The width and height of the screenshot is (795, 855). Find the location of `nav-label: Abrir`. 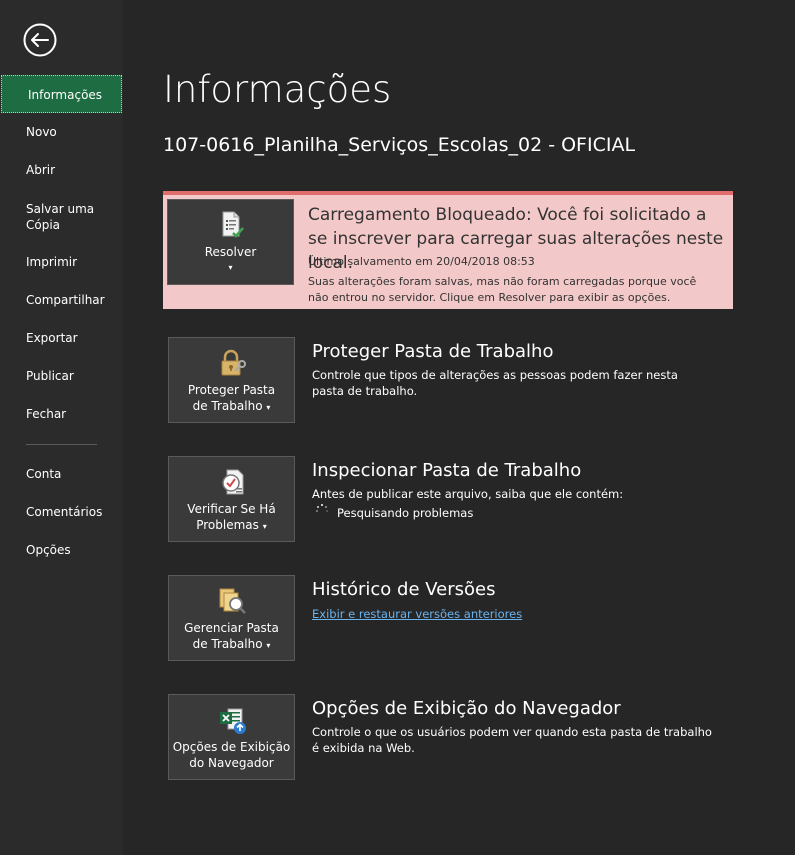

nav-label: Abrir is located at coordinates (41, 170).